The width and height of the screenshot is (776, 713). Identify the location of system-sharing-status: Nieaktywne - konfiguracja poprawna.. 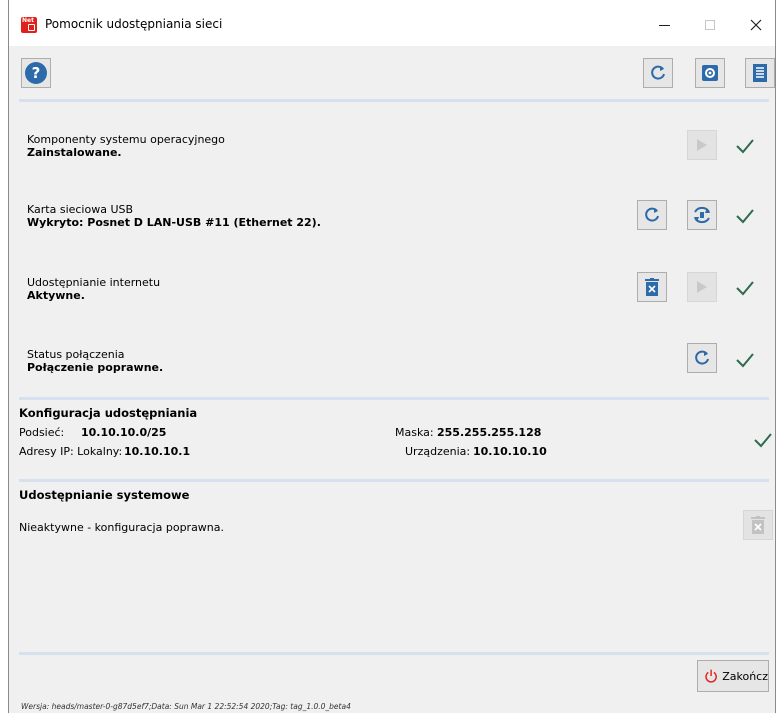
(122, 527).